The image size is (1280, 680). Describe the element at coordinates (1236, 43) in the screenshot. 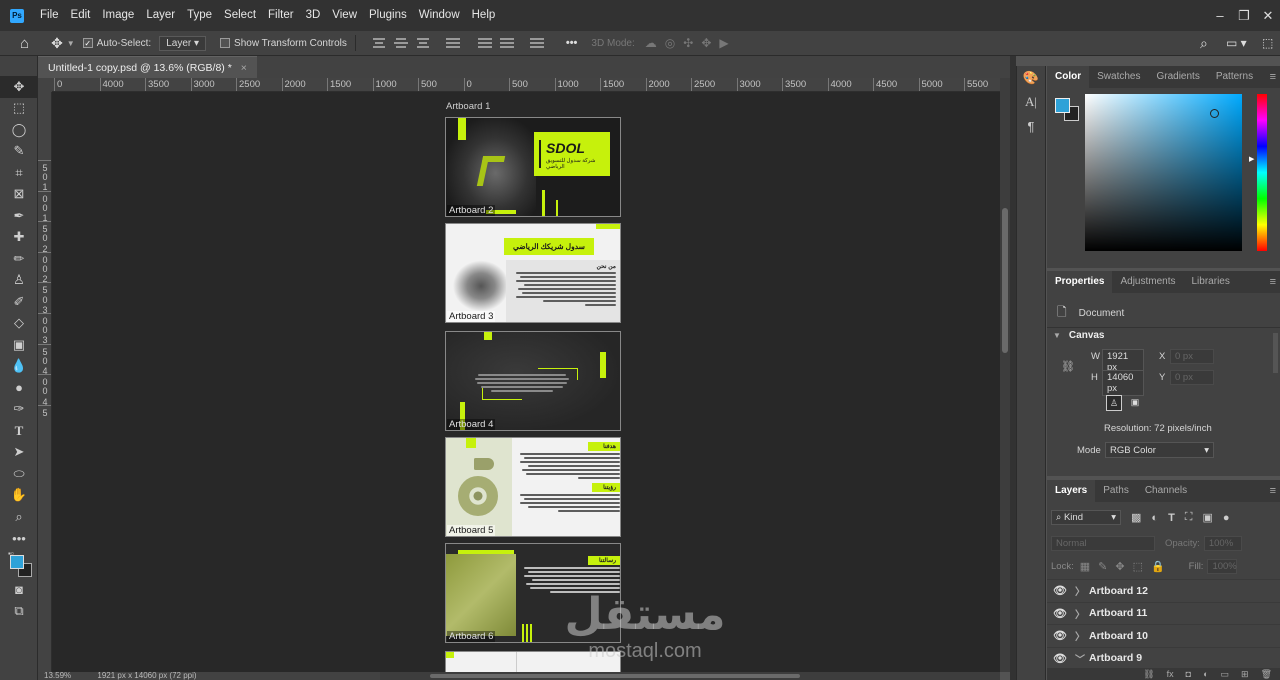

I see `workspace-icon: ▭ ▾` at that location.